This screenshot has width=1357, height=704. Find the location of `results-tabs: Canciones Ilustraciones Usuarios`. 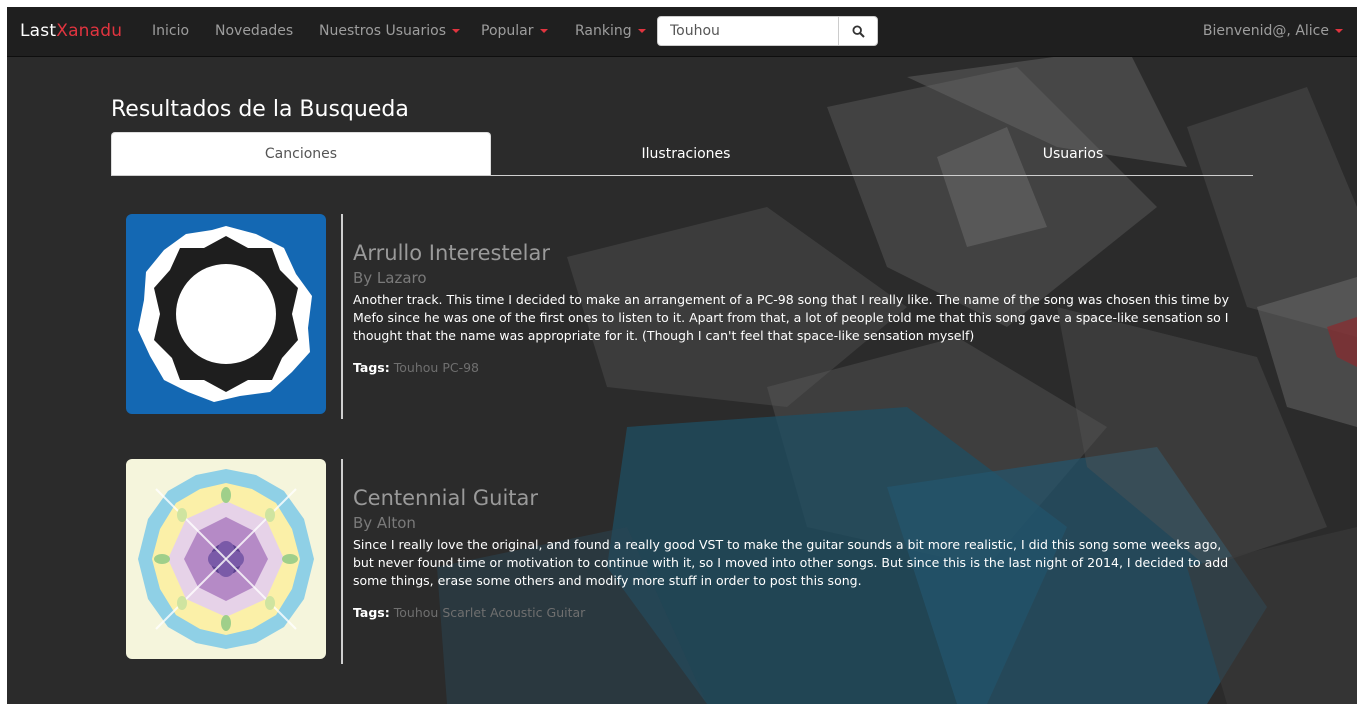

results-tabs: Canciones Ilustraciones Usuarios is located at coordinates (682, 154).